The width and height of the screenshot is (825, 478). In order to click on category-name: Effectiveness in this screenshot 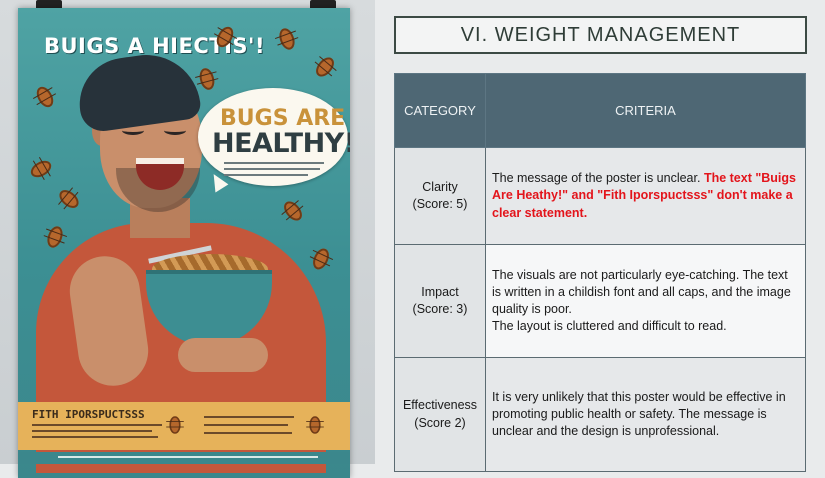, I will do `click(440, 405)`.